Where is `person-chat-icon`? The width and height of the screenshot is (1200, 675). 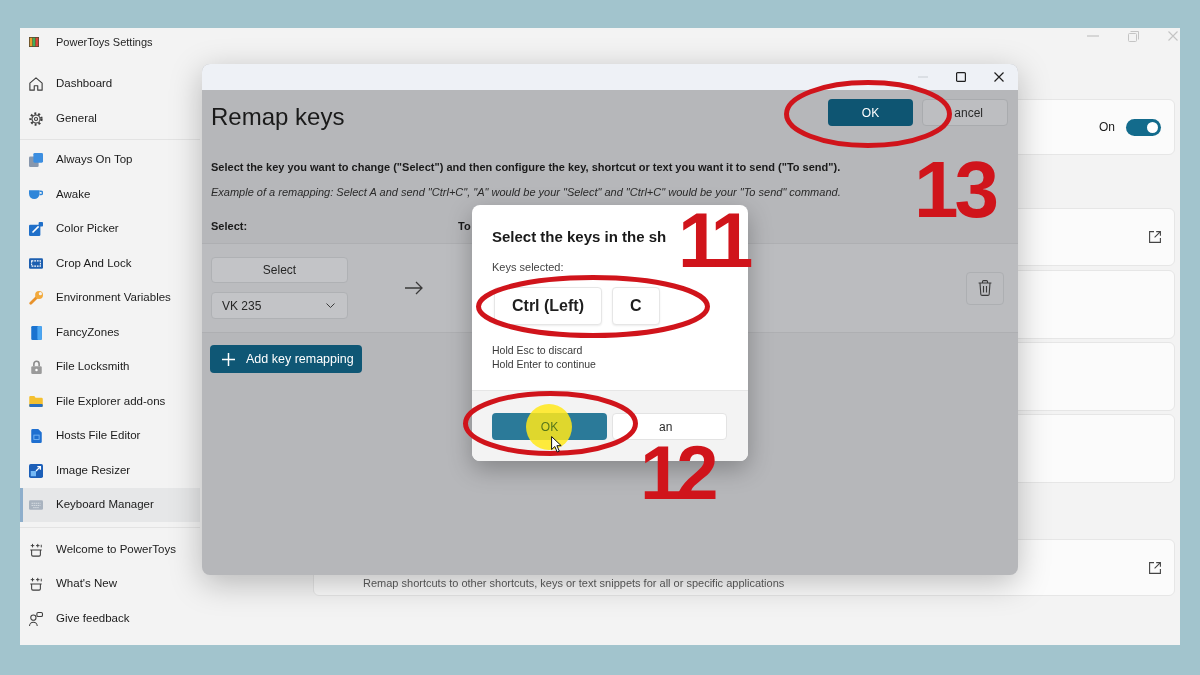
person-chat-icon is located at coordinates (36, 618).